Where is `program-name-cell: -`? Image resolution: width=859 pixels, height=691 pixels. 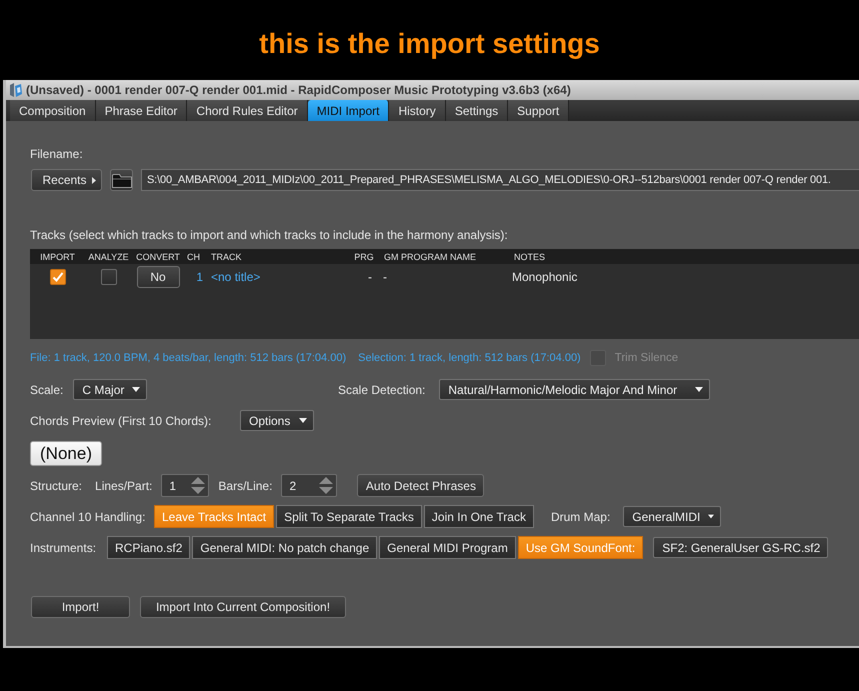 program-name-cell: - is located at coordinates (385, 277).